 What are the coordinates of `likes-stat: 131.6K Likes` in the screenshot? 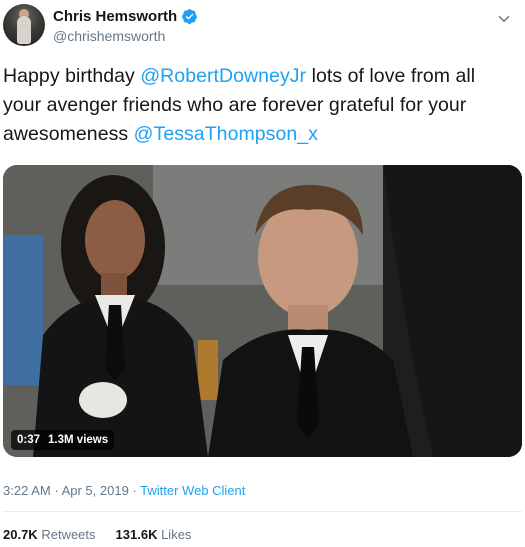 It's located at (154, 534).